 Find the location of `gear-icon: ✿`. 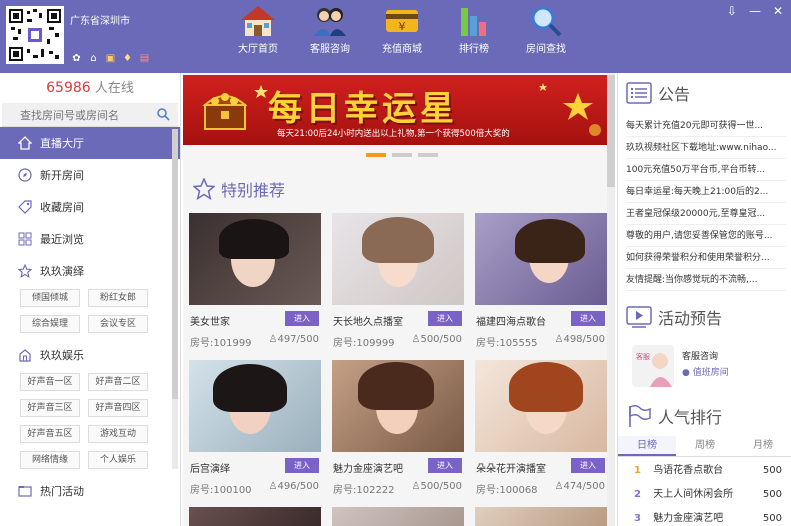

gear-icon: ✿ is located at coordinates (76, 58).